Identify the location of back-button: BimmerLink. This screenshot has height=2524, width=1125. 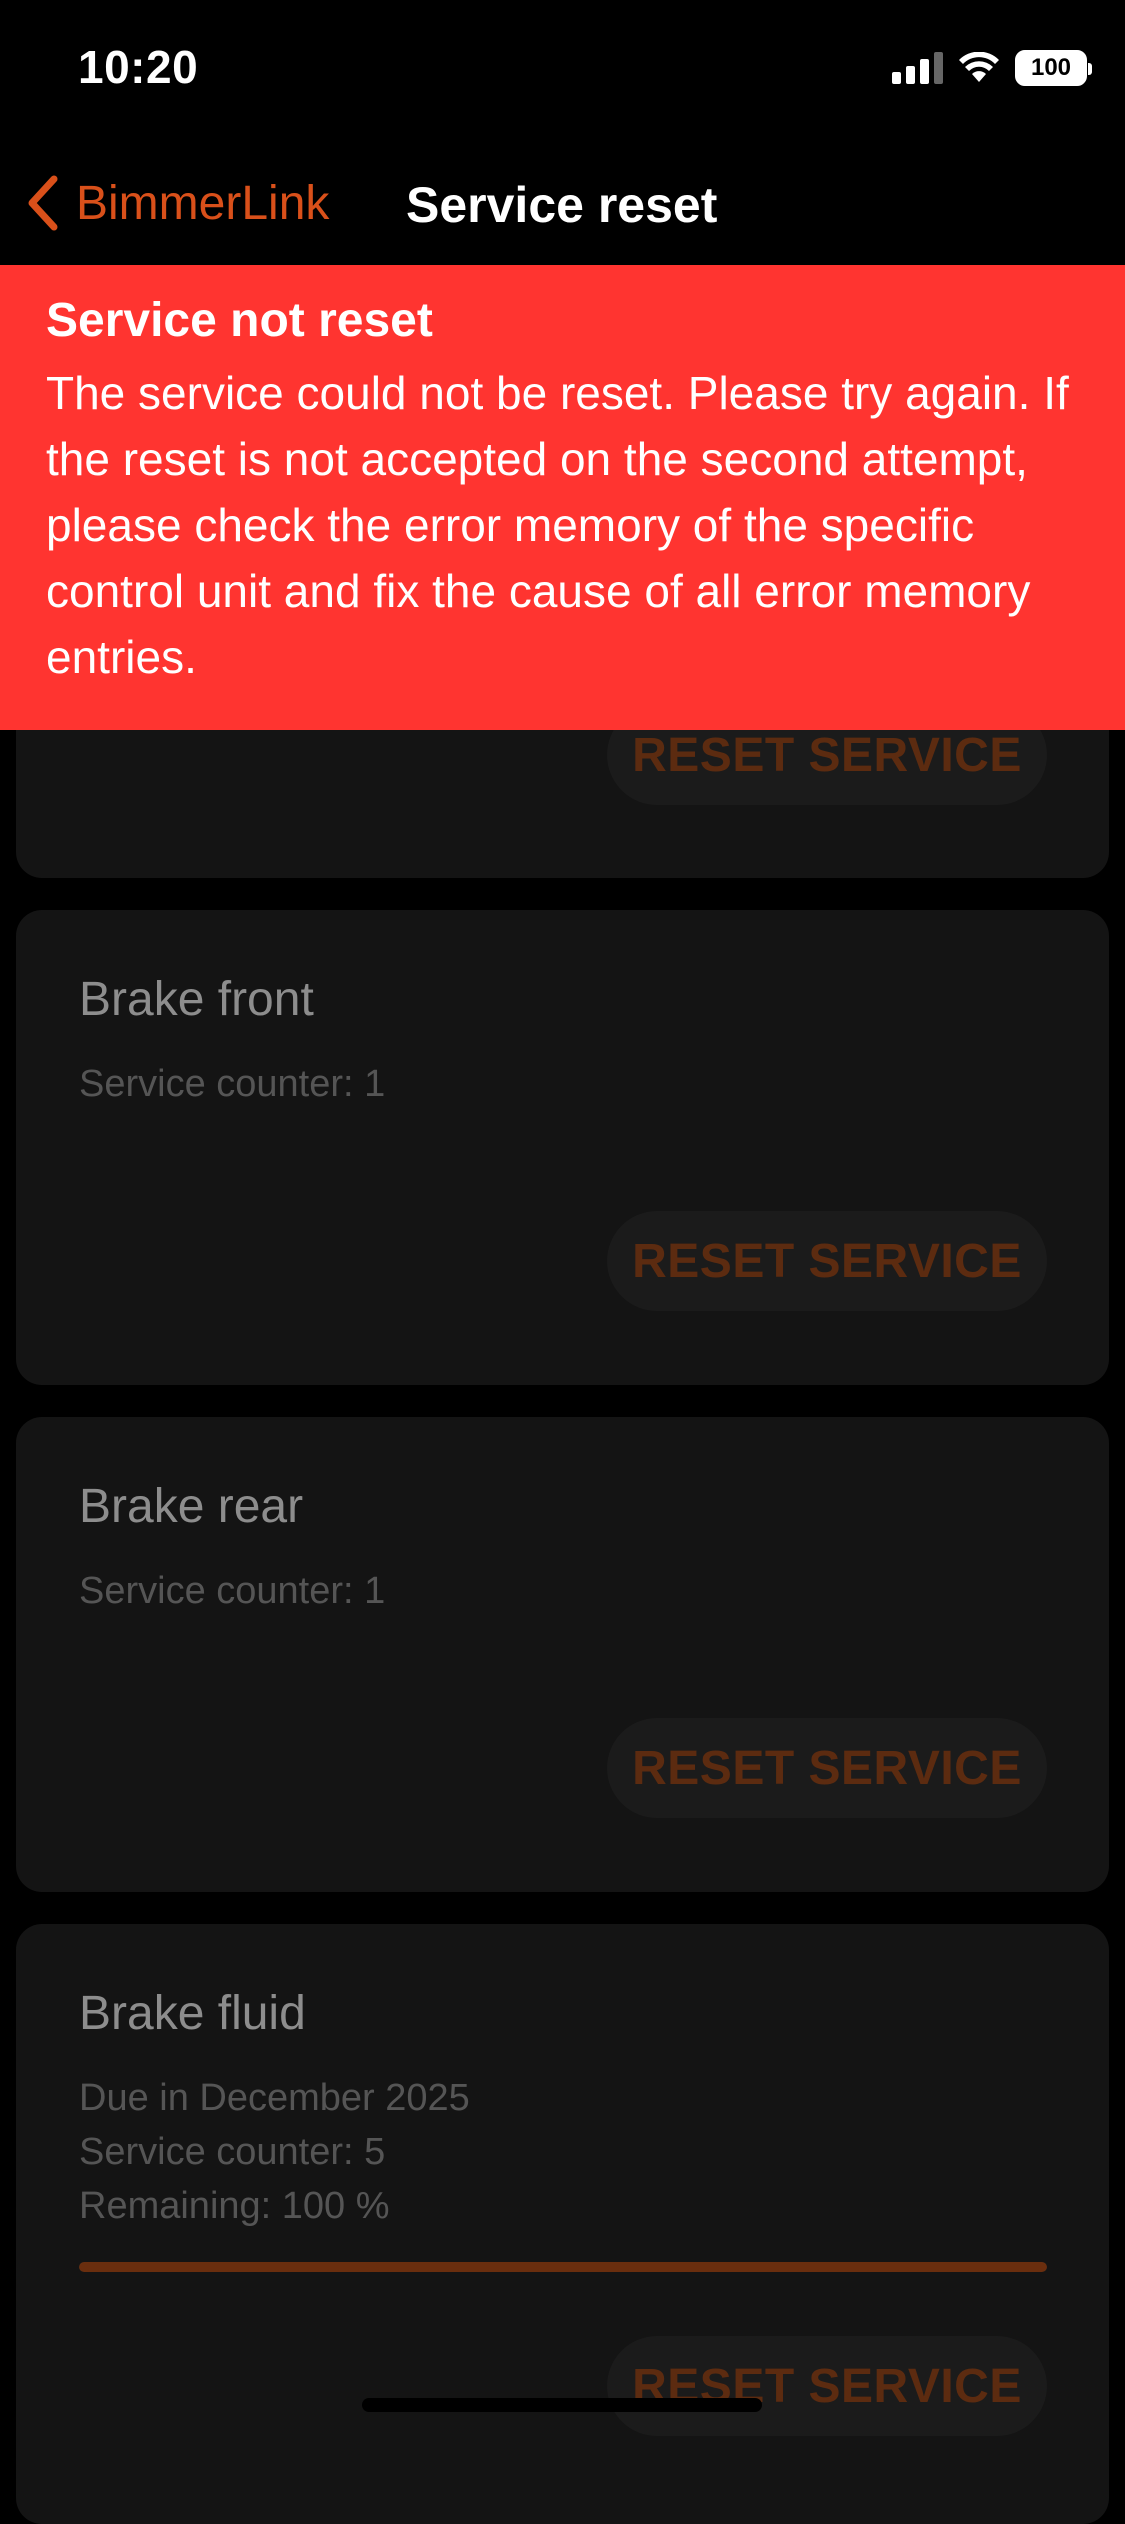
(176, 203).